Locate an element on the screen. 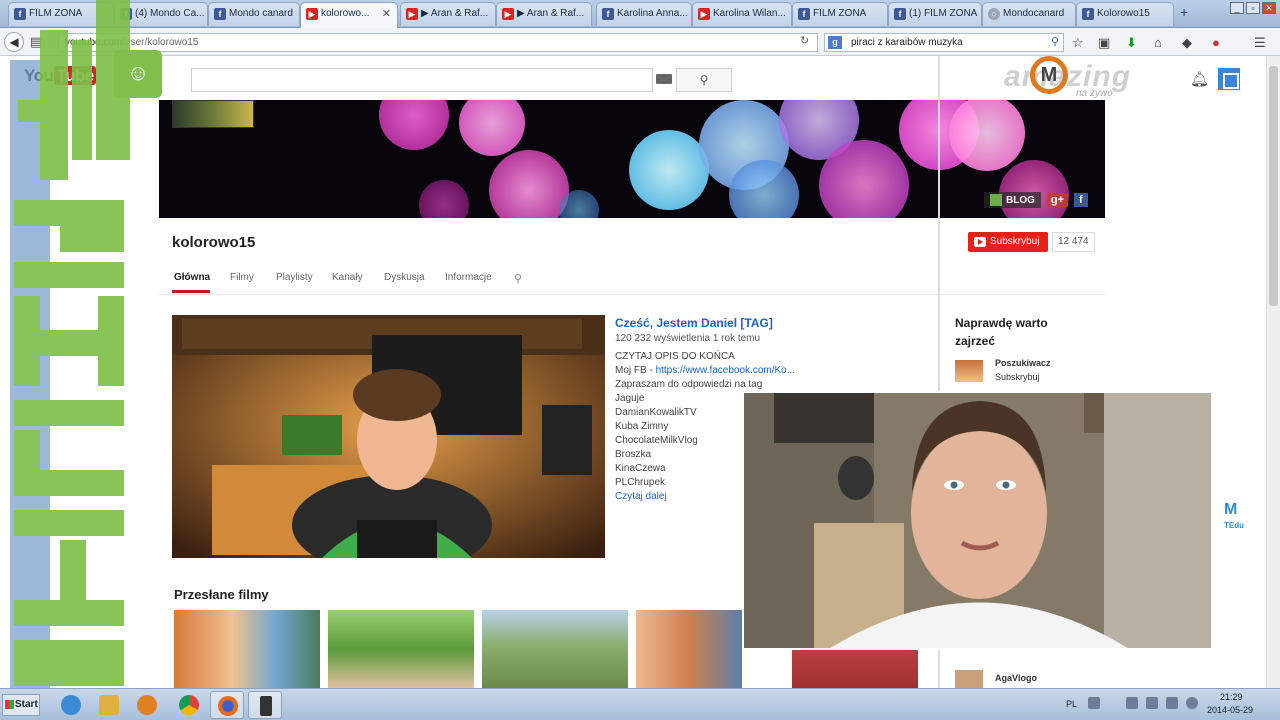 Image resolution: width=1280 pixels, height=720 pixels. browser-tab: f (1) FILM ZONA is located at coordinates (935, 14).